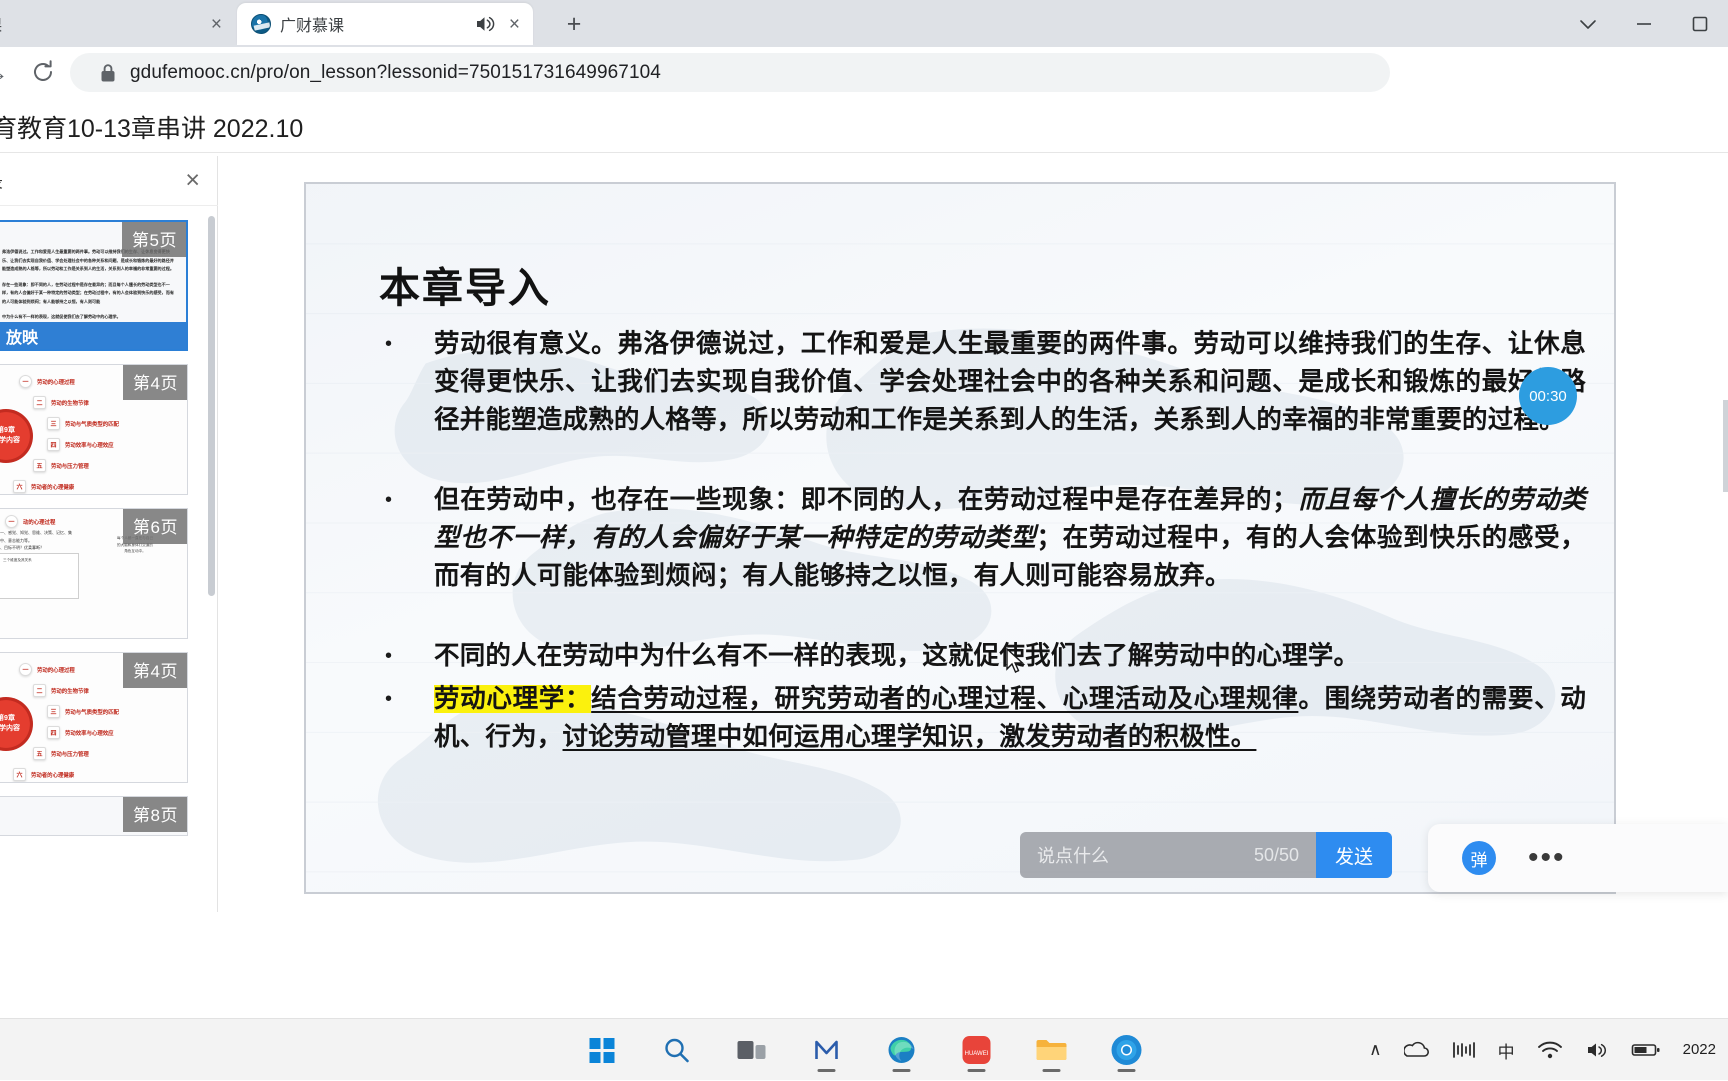 Image resolution: width=1728 pixels, height=1081 pixels. Describe the element at coordinates (1015, 662) in the screenshot. I see `mouse-cursor` at that location.